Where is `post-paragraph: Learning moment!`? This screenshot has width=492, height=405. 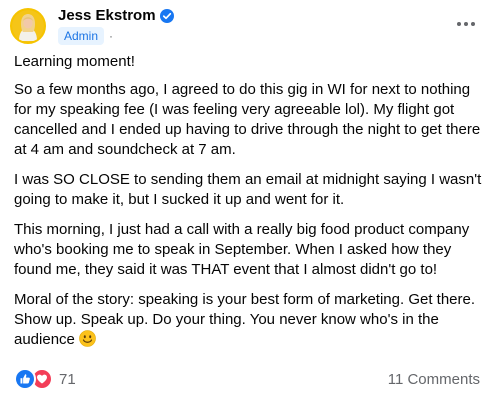 post-paragraph: Learning moment! is located at coordinates (74, 61).